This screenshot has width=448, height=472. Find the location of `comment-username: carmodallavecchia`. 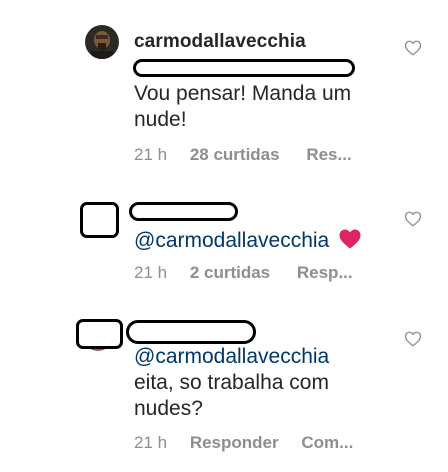

comment-username: carmodallavecchia is located at coordinates (220, 42).